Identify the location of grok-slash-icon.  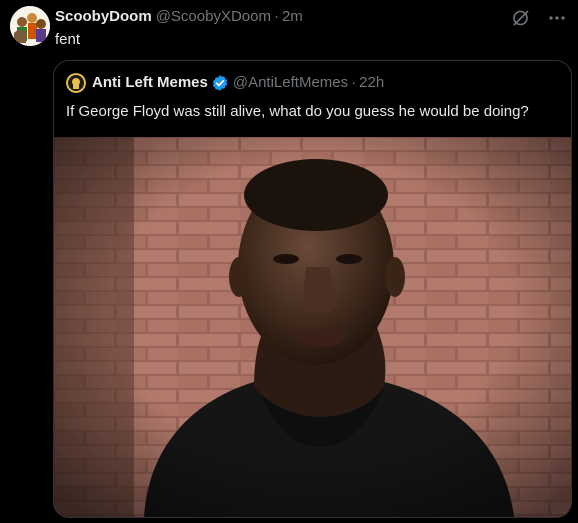
(521, 18).